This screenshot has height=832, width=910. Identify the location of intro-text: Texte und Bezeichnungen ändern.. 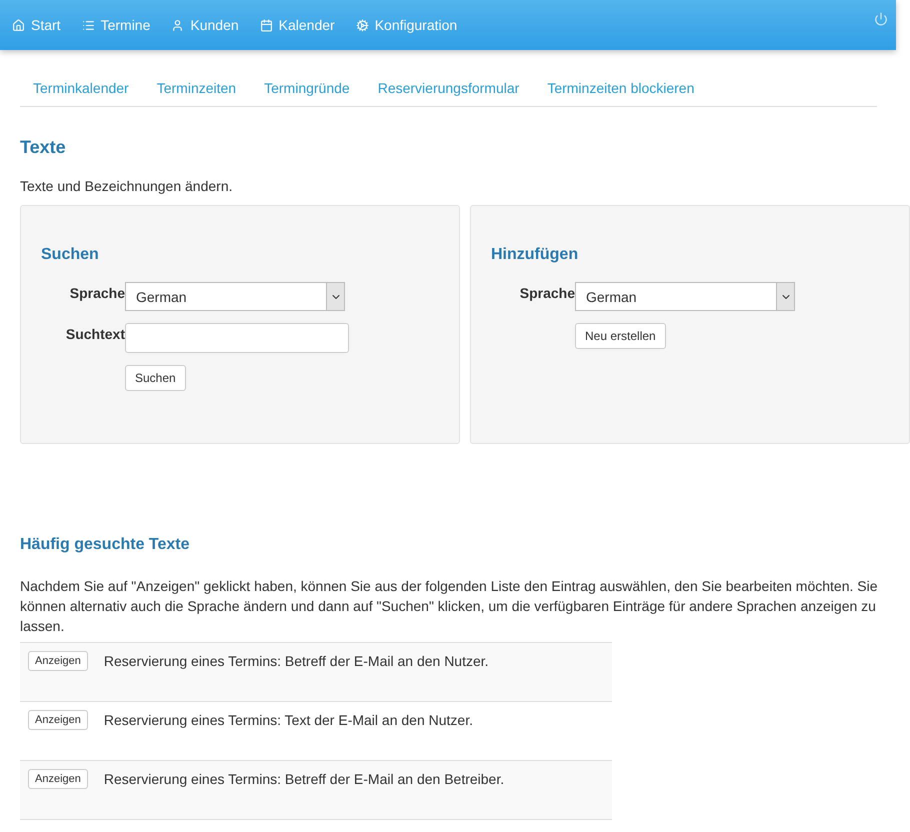
(127, 186).